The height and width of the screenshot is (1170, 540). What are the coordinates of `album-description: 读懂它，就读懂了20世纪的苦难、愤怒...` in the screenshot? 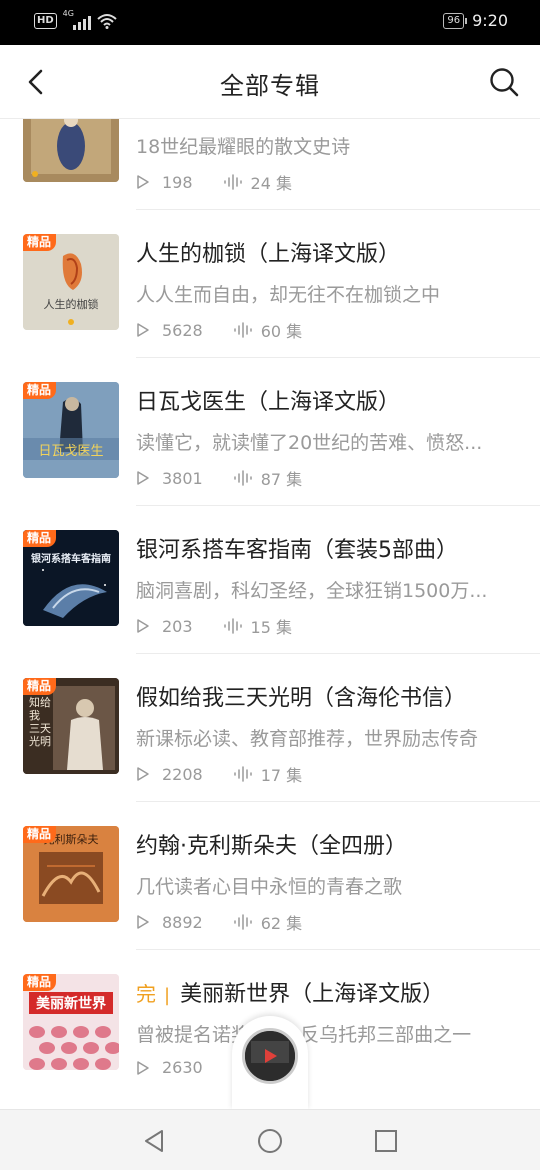 It's located at (309, 443).